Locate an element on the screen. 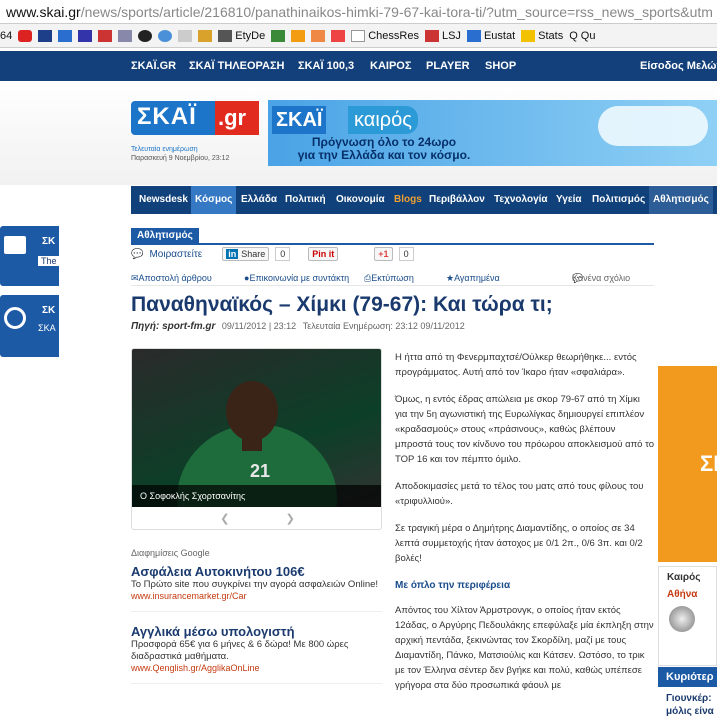 The image size is (717, 723). secnav-greece: Ελλάδα is located at coordinates (259, 200).